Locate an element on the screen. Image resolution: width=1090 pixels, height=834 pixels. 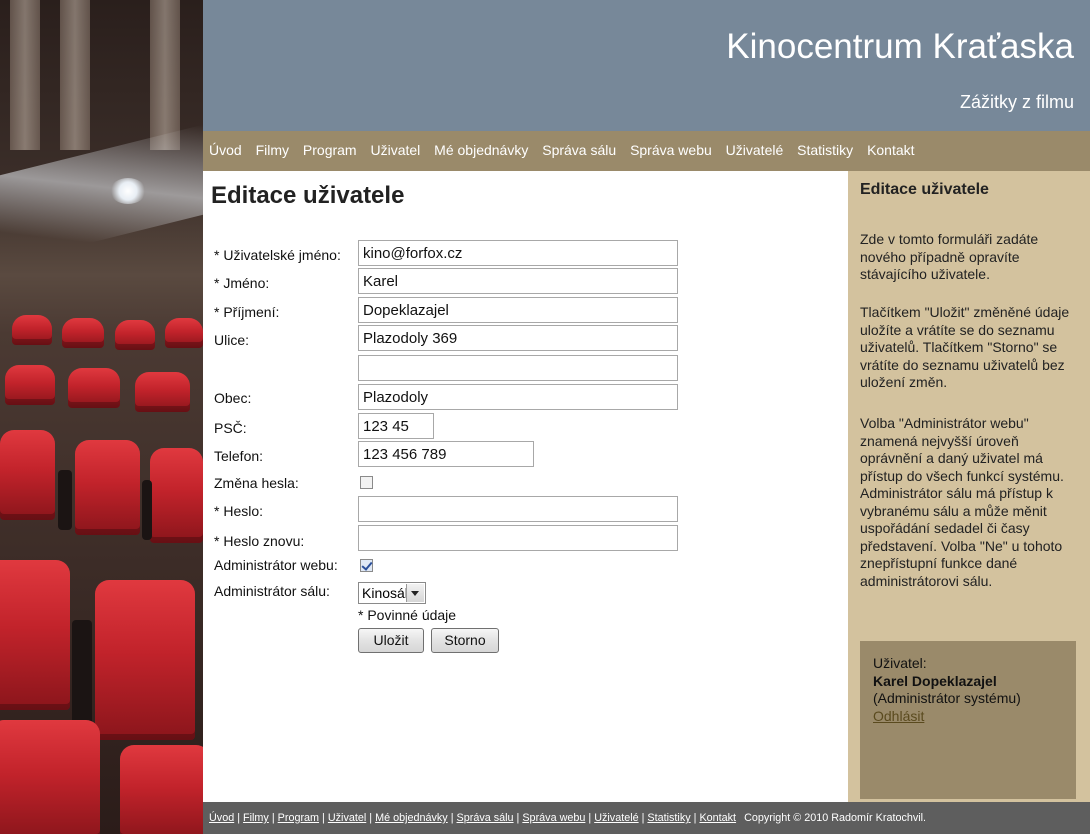
username-field is located at coordinates (518, 253).